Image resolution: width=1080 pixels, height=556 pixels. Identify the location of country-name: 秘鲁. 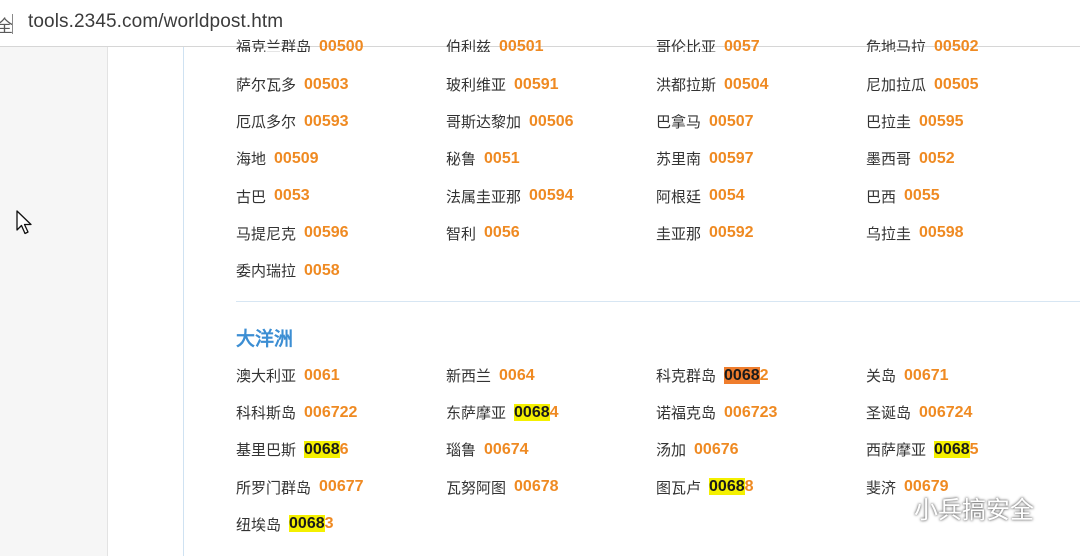
(461, 159).